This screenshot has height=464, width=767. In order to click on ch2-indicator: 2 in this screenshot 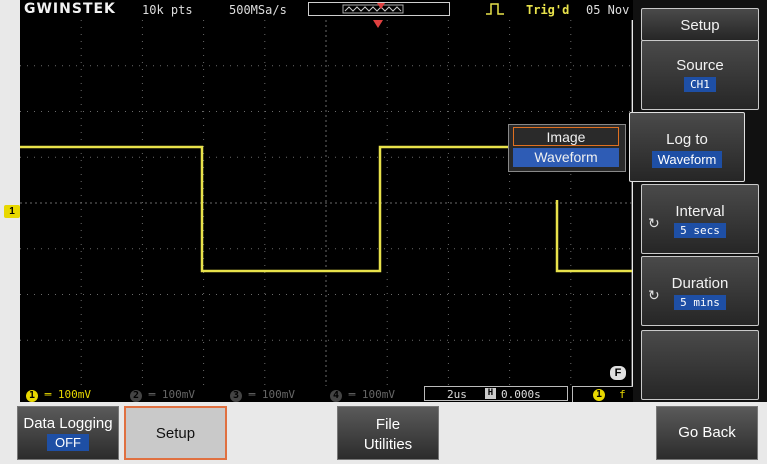, I will do `click(136, 396)`.